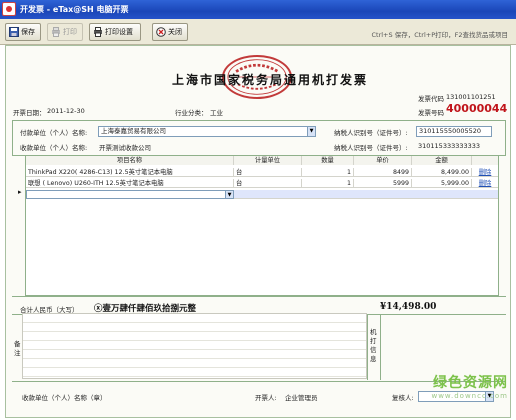  Describe the element at coordinates (266, 398) in the screenshot. I see `issuer-label: 开票人:` at that location.